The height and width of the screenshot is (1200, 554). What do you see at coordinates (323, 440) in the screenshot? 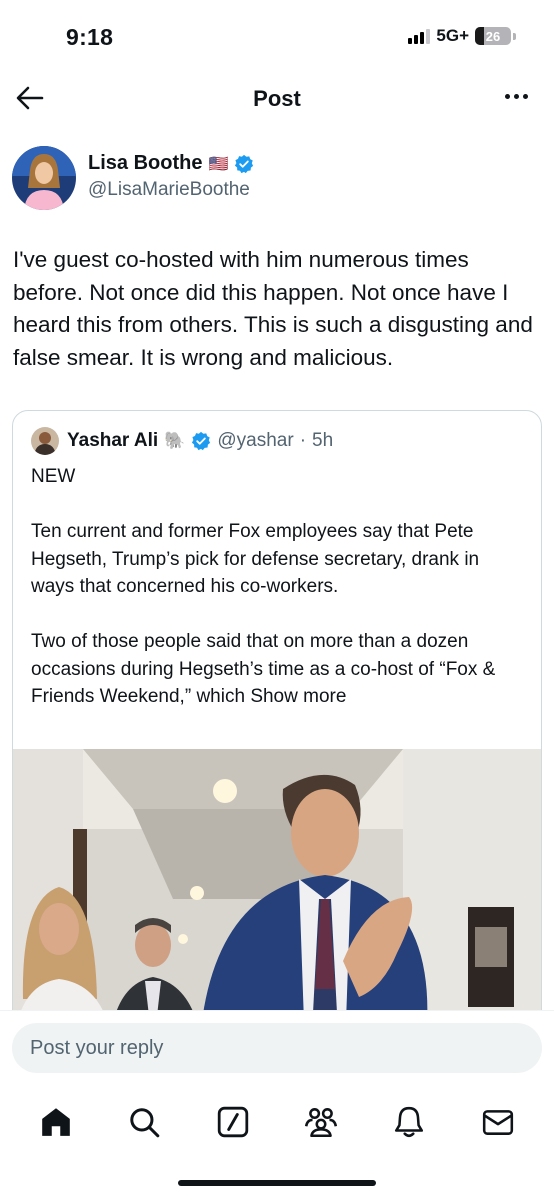
I see `quoted-post-time: 5h` at bounding box center [323, 440].